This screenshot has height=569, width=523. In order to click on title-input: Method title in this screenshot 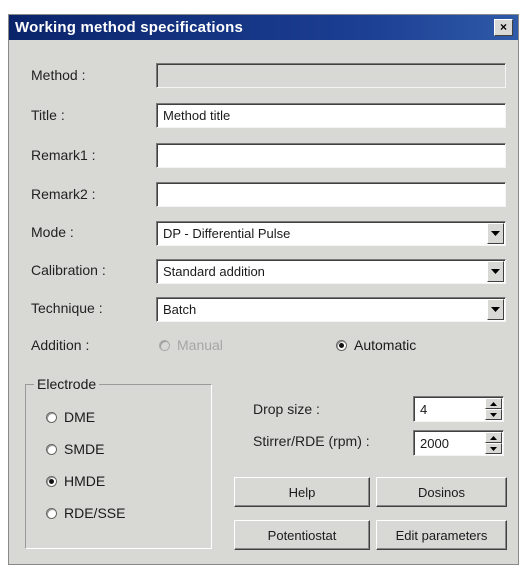, I will do `click(331, 115)`.